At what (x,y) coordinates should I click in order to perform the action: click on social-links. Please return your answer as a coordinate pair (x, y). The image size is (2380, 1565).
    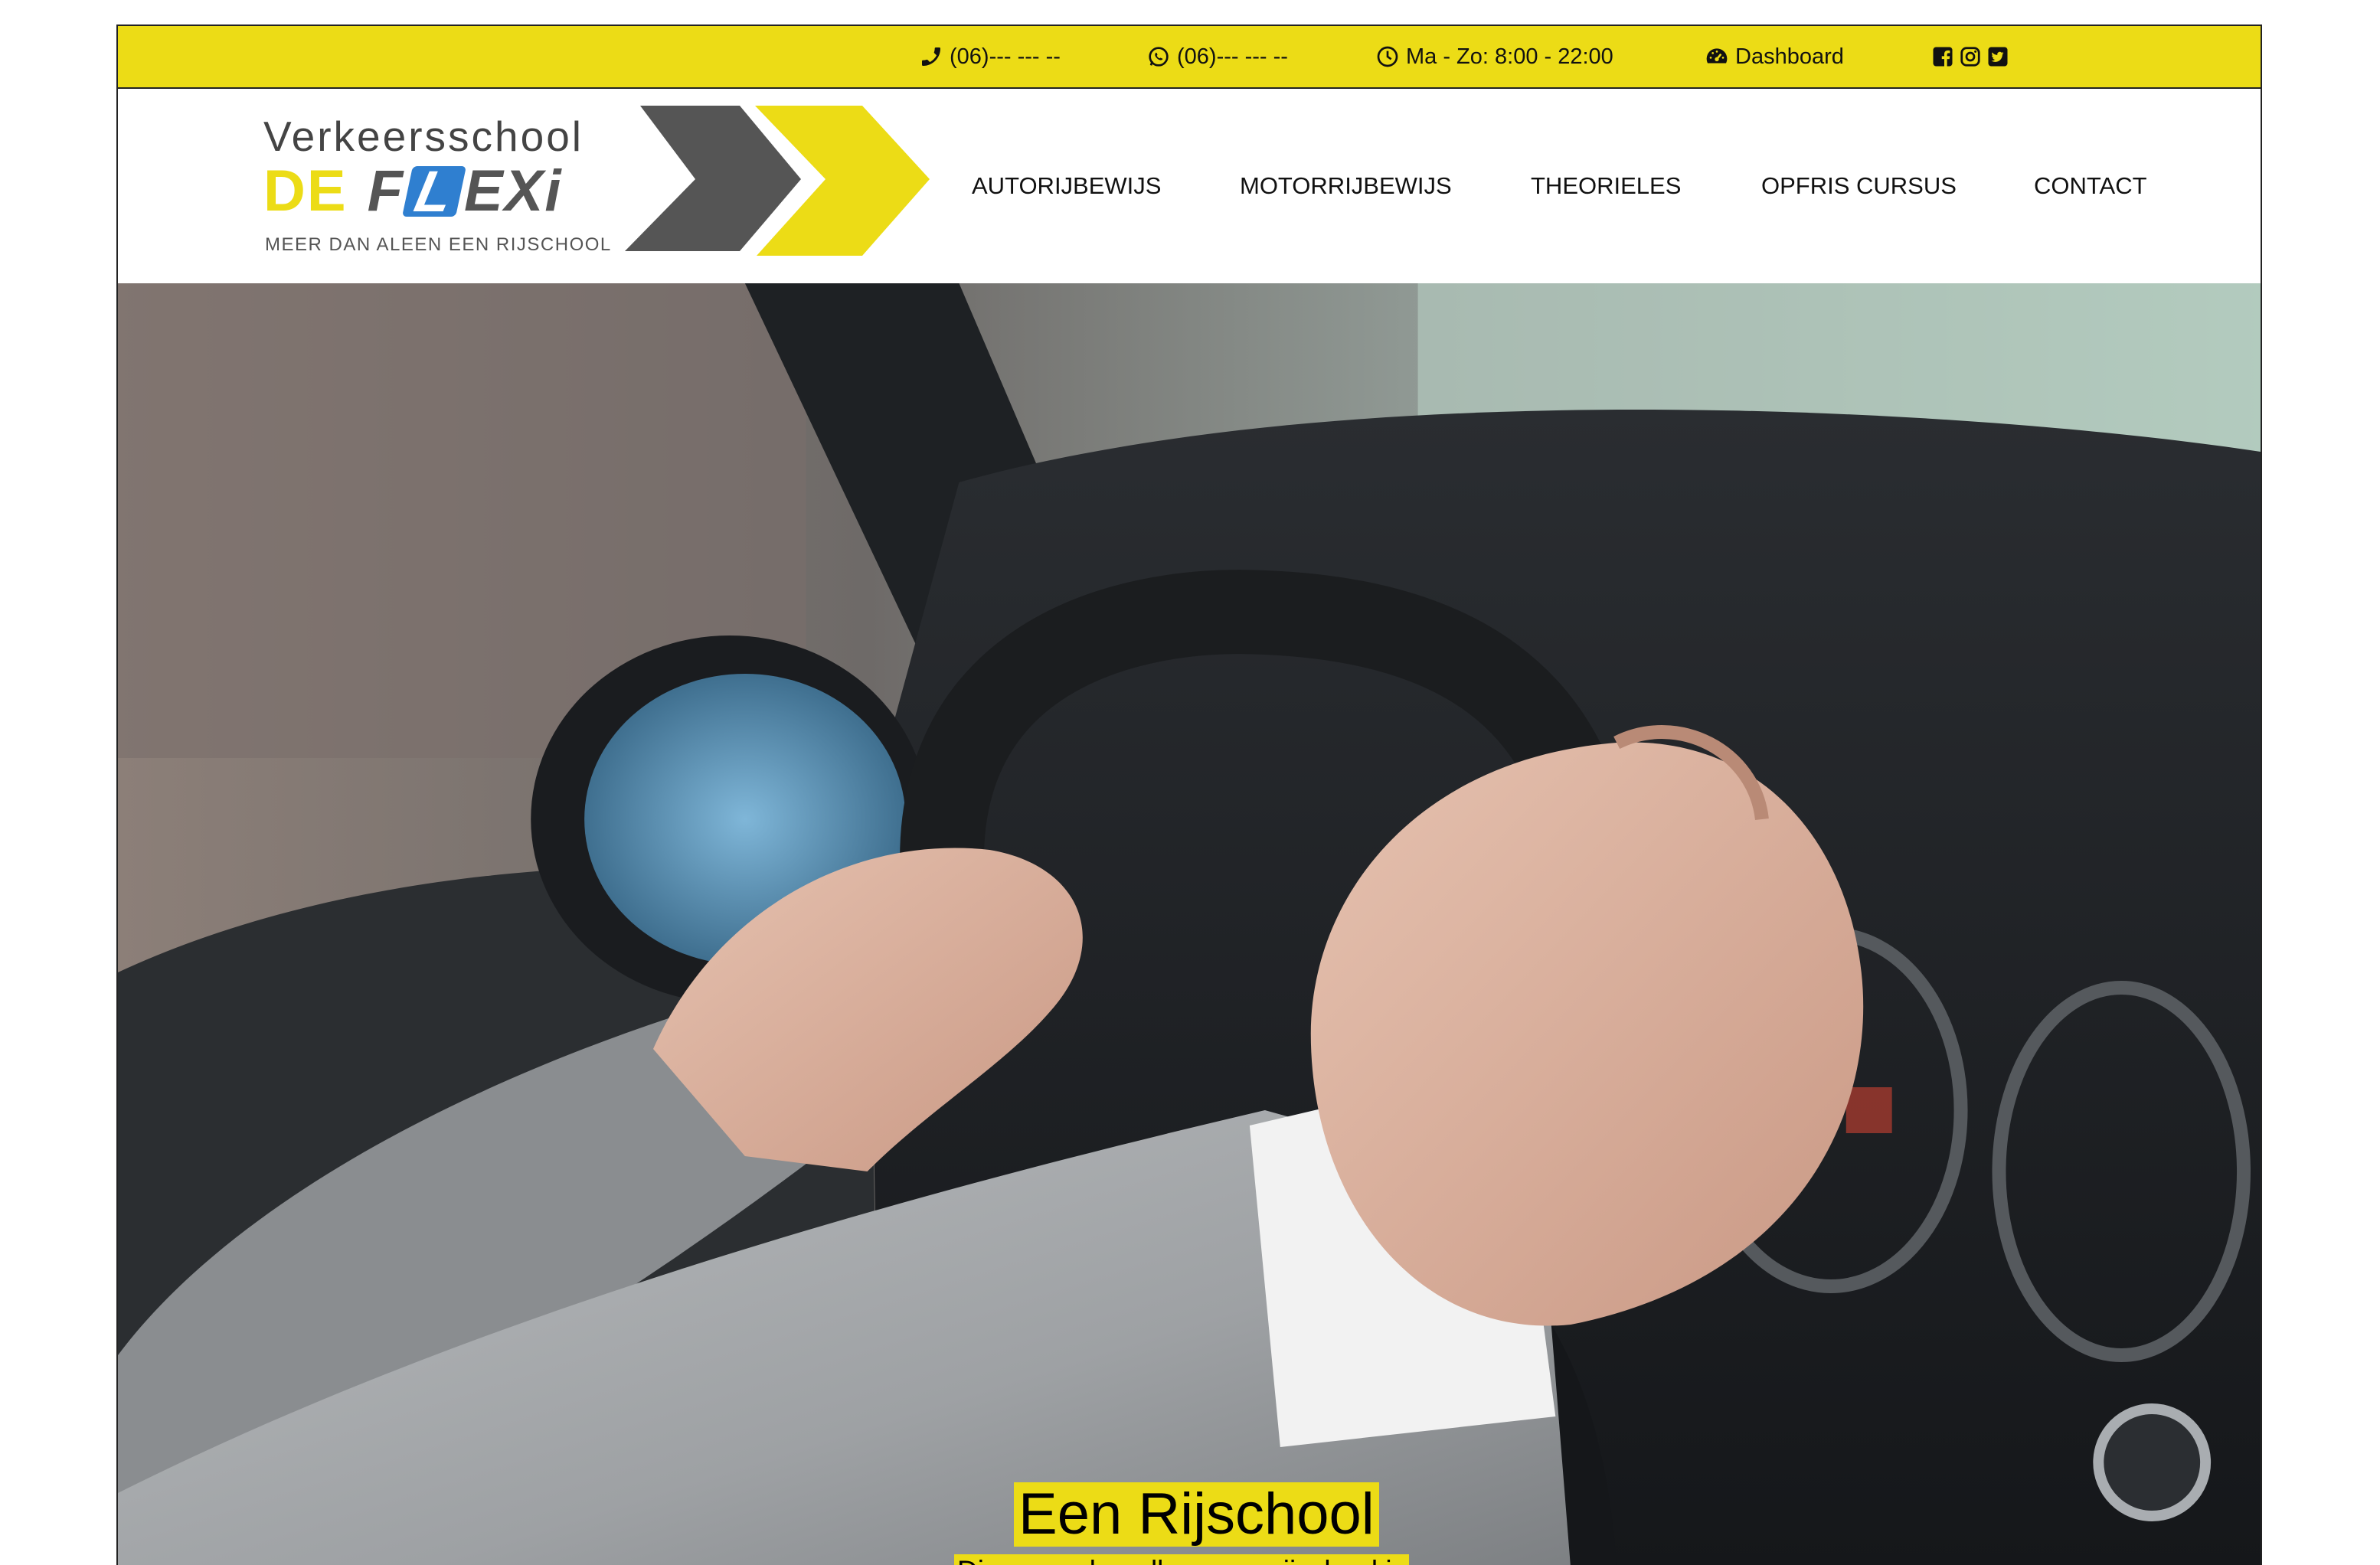
    Looking at the image, I should click on (1970, 56).